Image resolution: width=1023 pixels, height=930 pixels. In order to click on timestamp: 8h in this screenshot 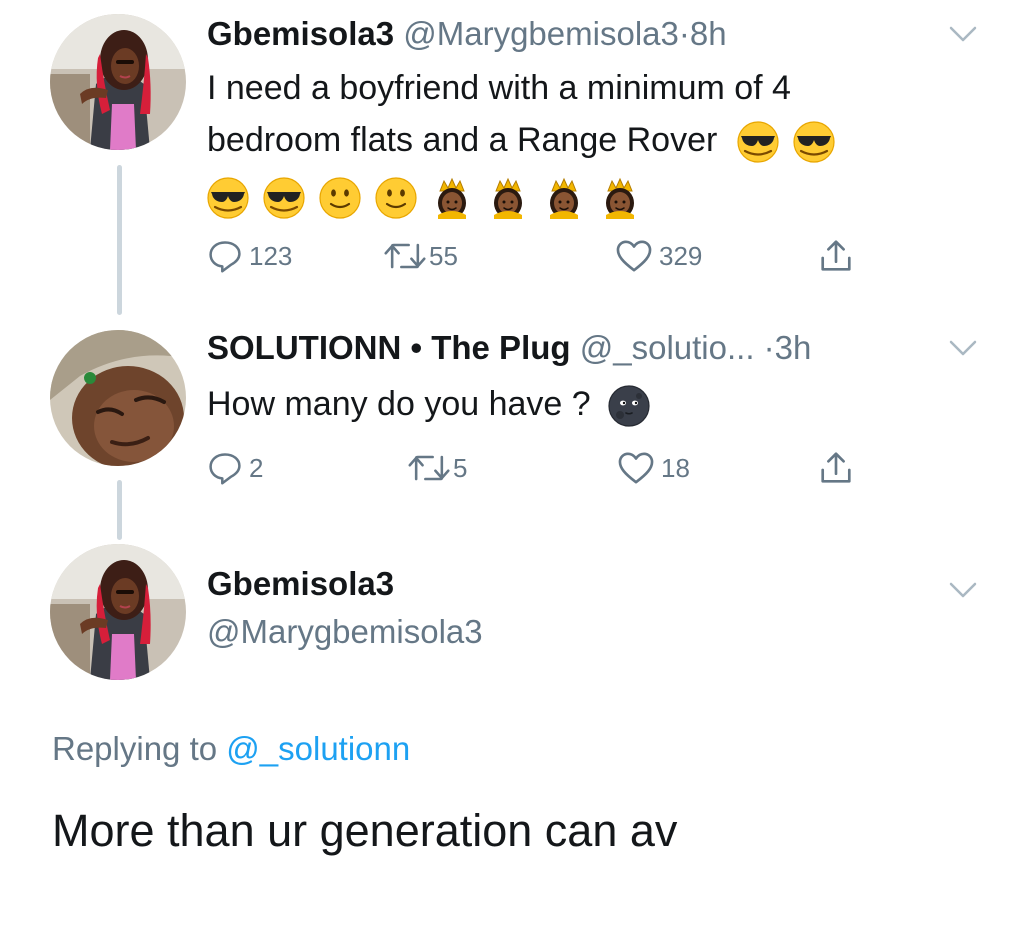, I will do `click(708, 33)`.